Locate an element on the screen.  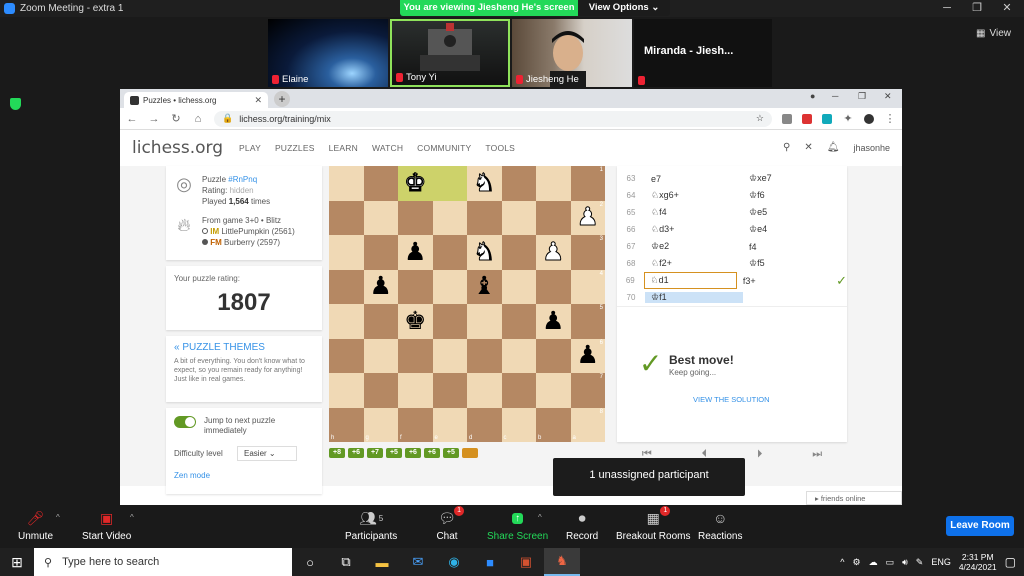
tray-app-icon: ⚙ is located at coordinates (857, 562).